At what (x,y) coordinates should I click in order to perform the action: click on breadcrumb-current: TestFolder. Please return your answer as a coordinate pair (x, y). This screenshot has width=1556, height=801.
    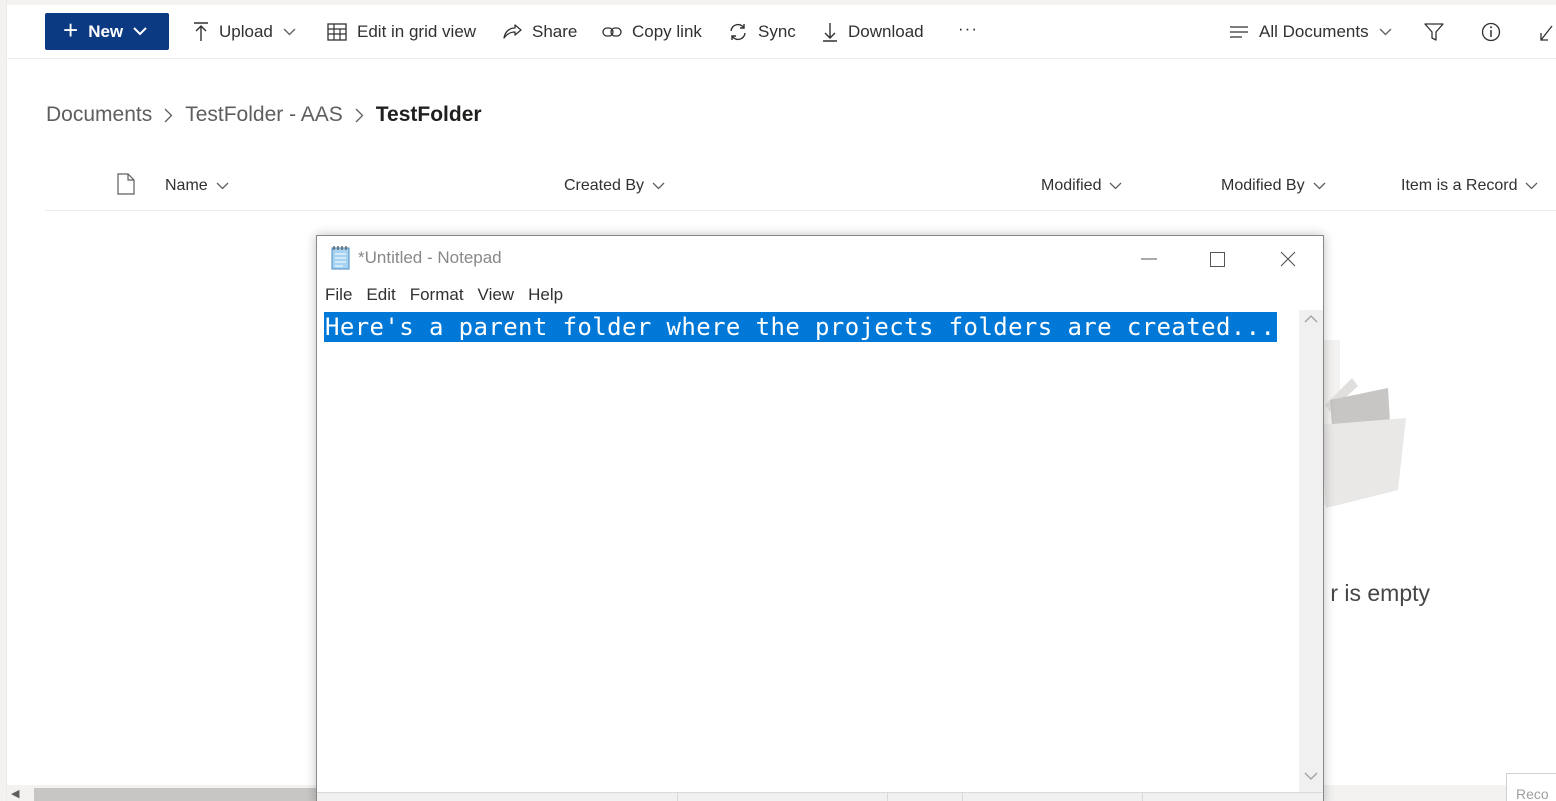
    Looking at the image, I should click on (428, 114).